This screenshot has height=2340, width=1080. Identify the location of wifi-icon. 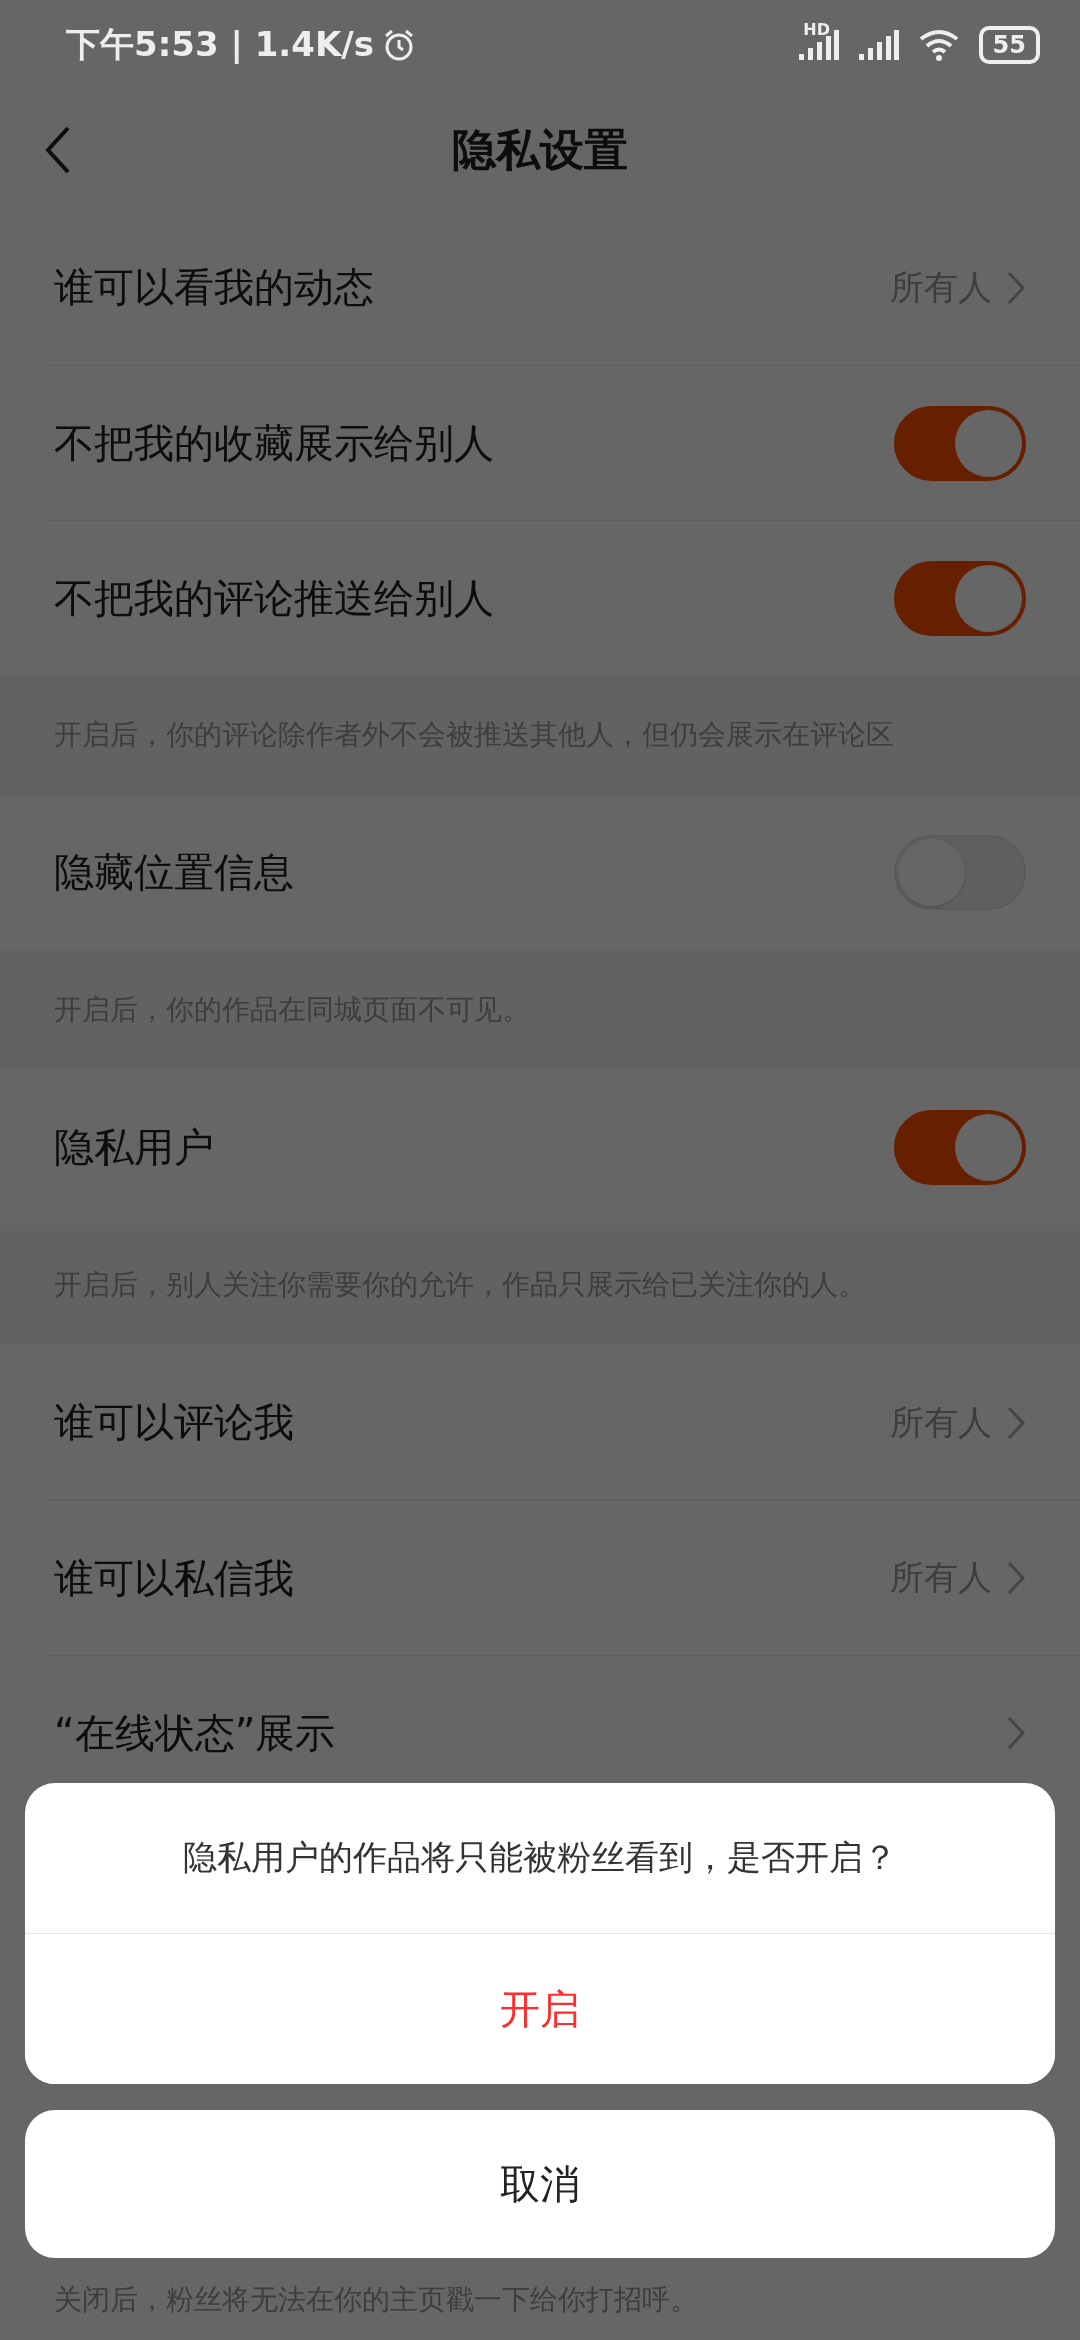
(938, 45).